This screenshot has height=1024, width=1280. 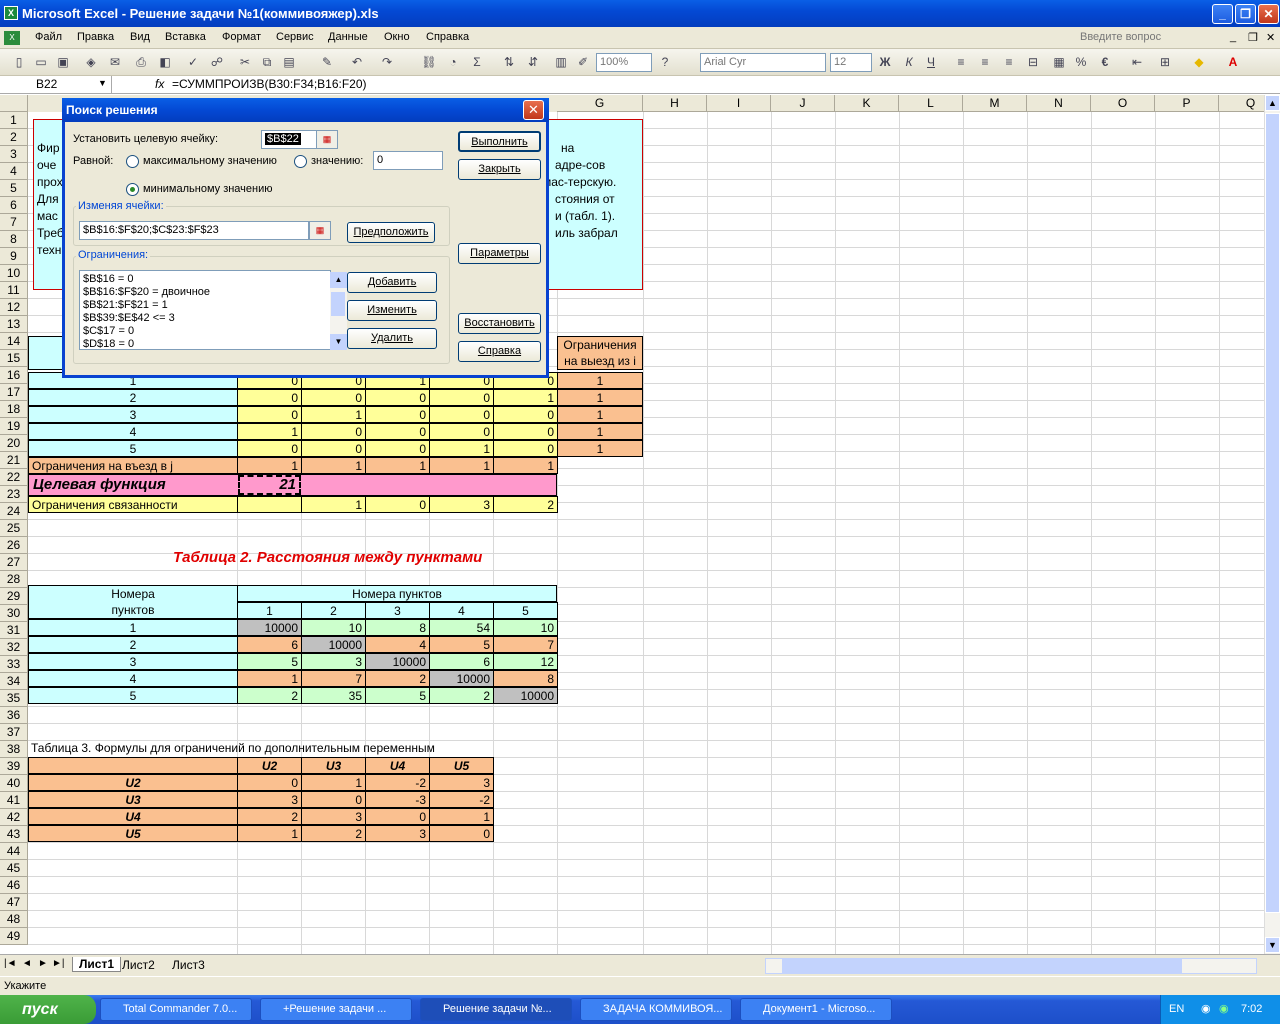 I want to click on font-select: Arial Cyr, so click(x=763, y=62).